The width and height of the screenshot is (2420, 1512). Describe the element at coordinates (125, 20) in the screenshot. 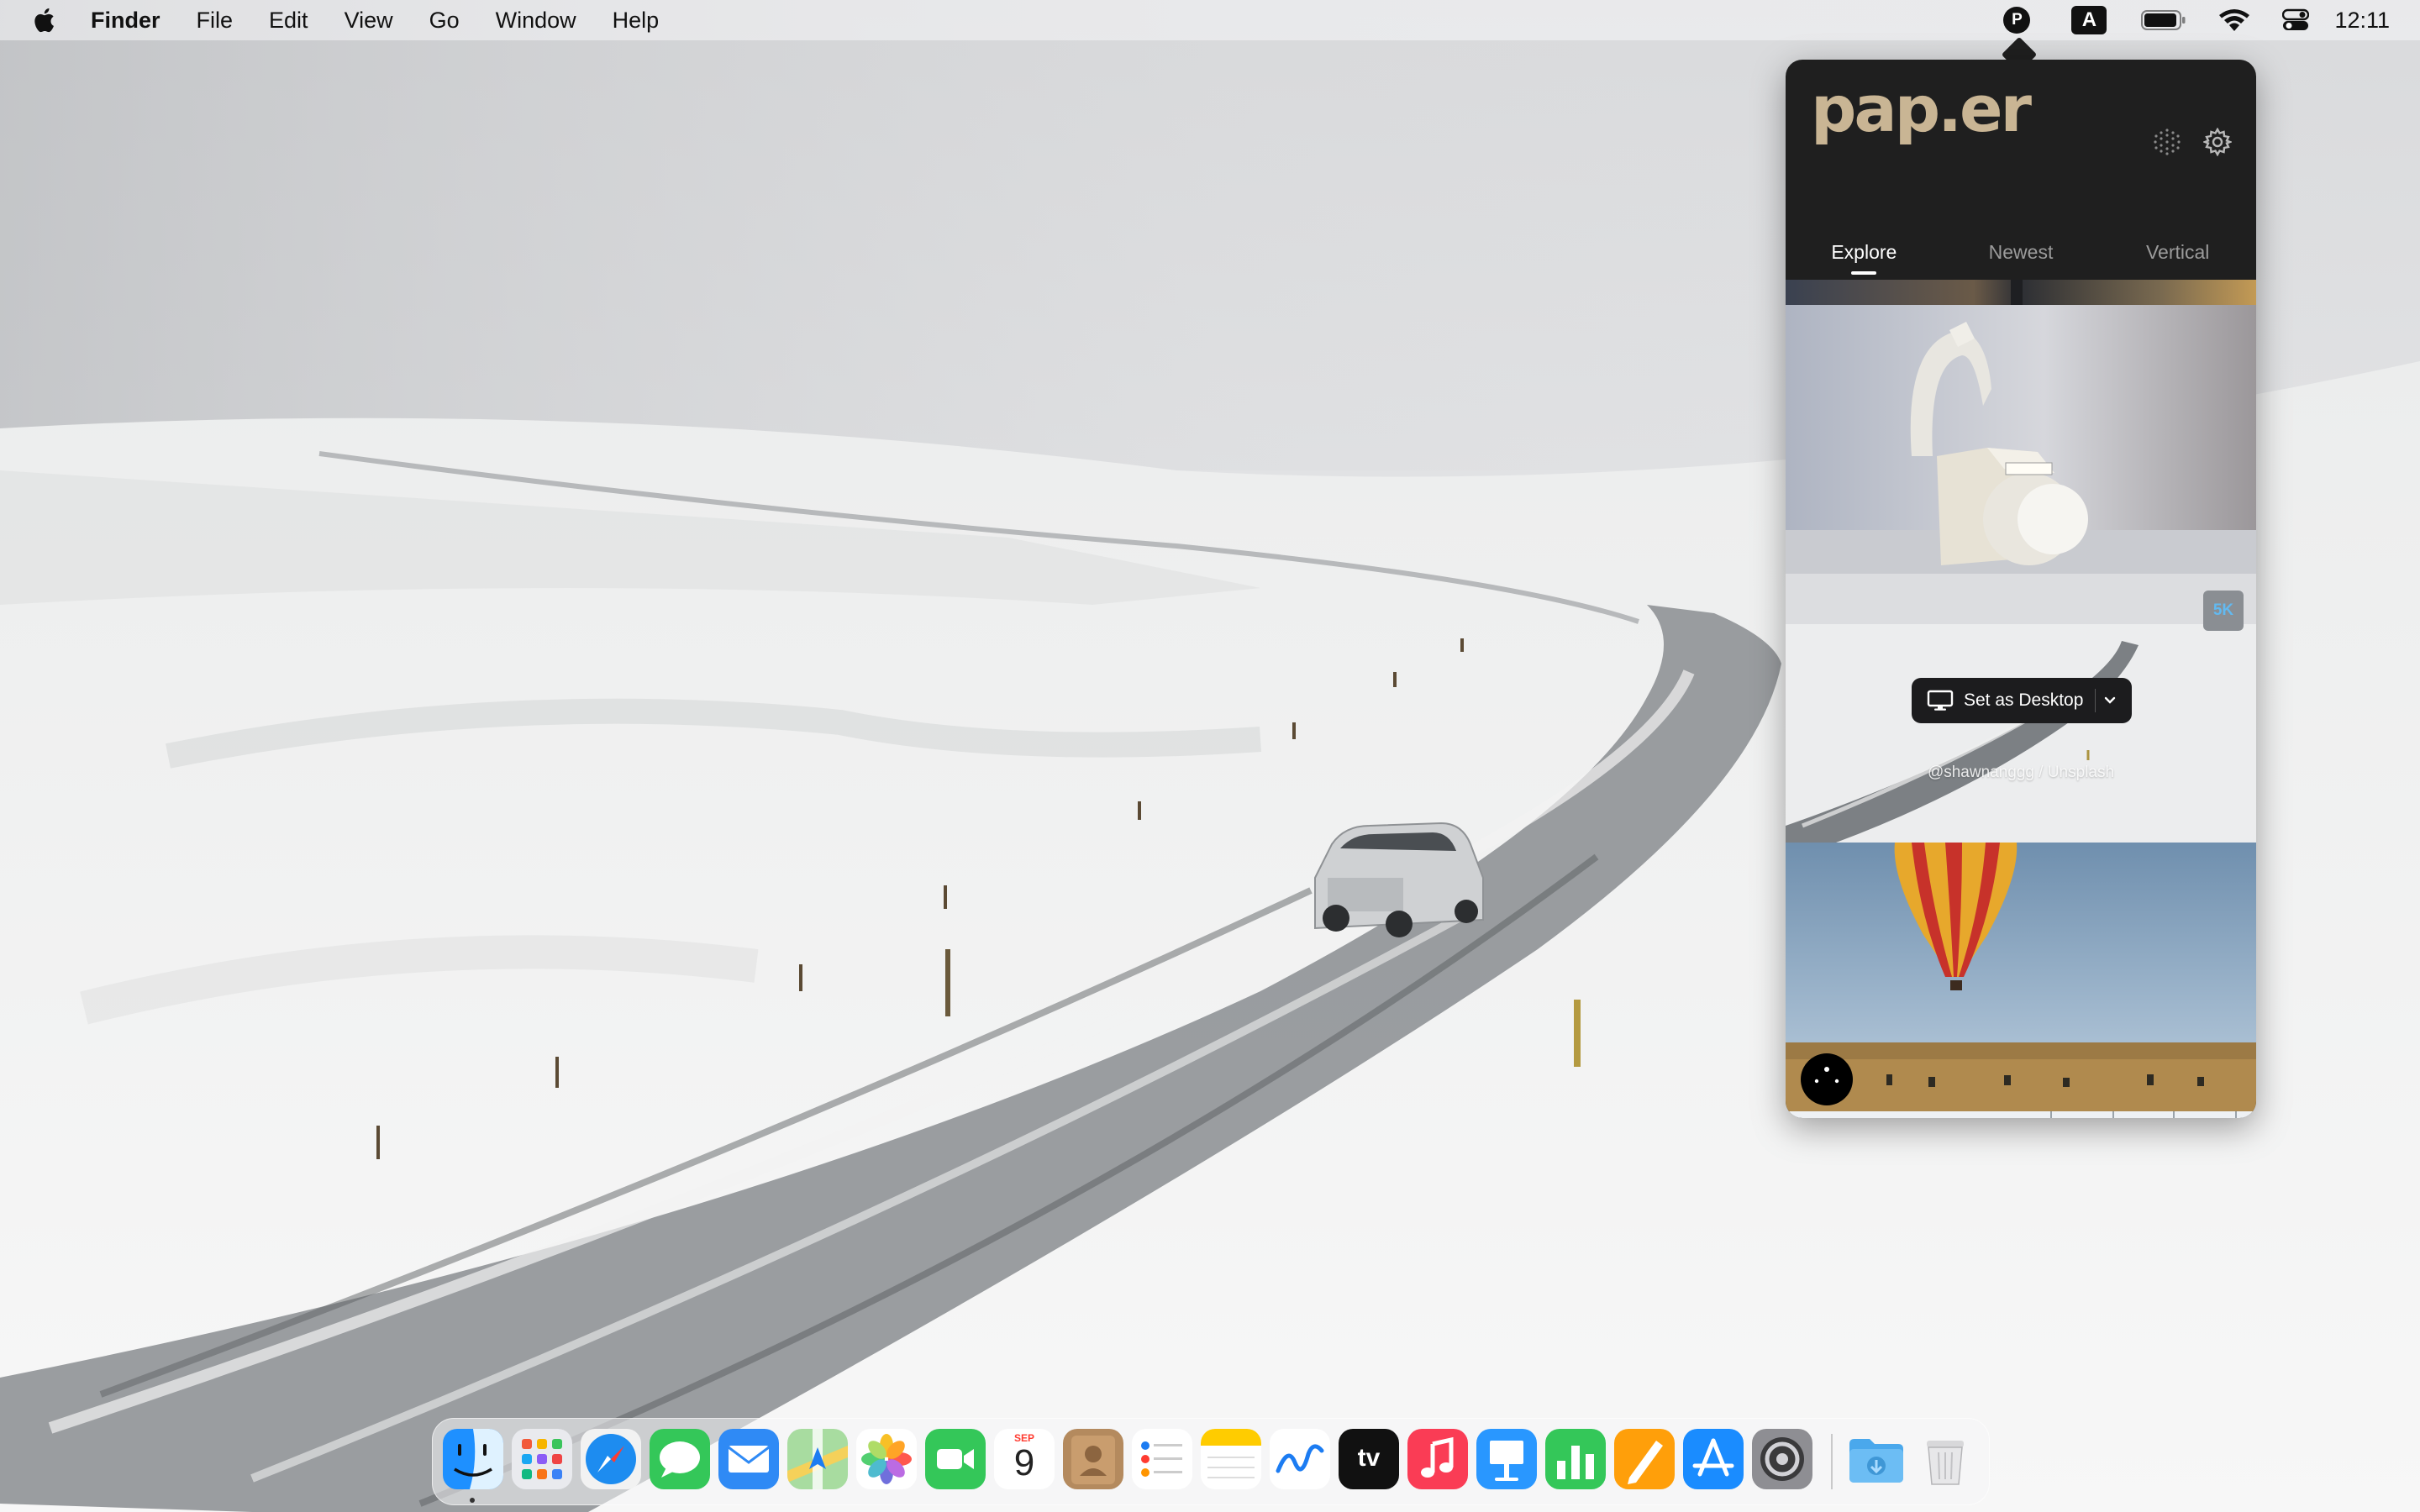

I see `menu-app-name: Finder` at that location.